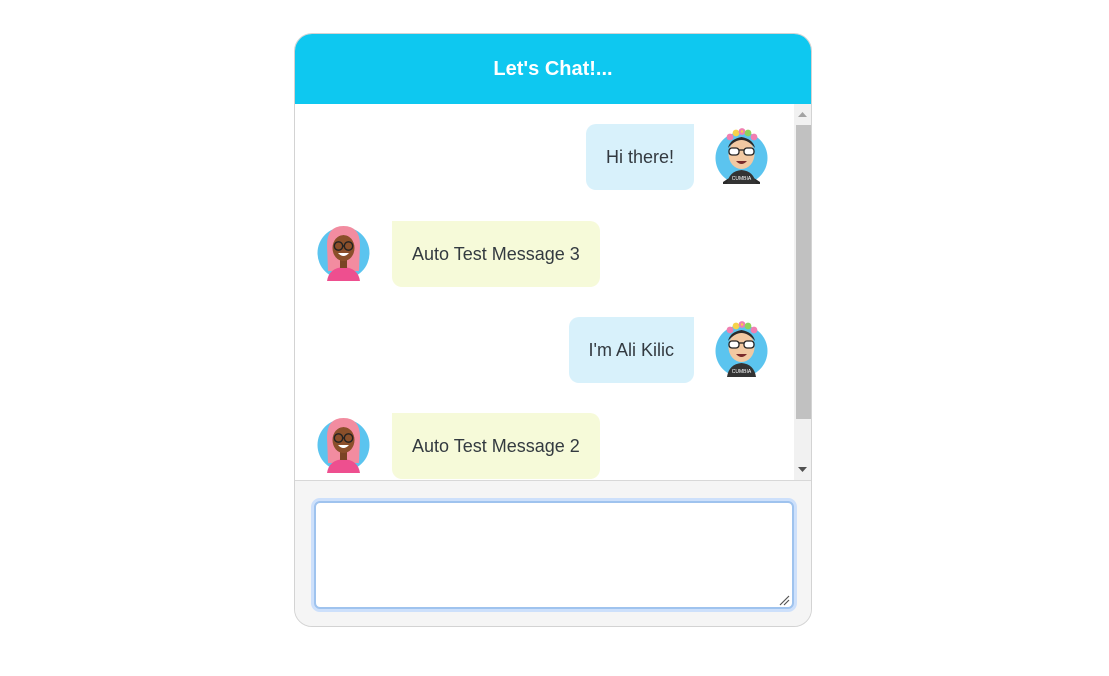 This screenshot has height=676, width=1109. What do you see at coordinates (544, 157) in the screenshot?
I see `message-row-sent: Hi there! CUMBIA` at bounding box center [544, 157].